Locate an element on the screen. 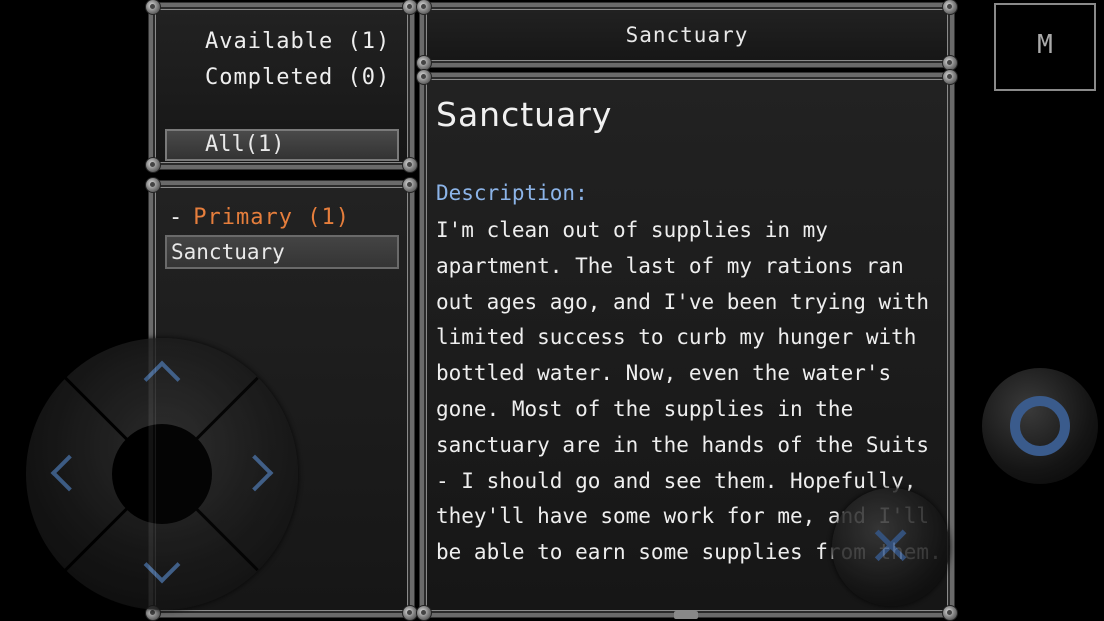  arrow-up-icon is located at coordinates (162, 379).